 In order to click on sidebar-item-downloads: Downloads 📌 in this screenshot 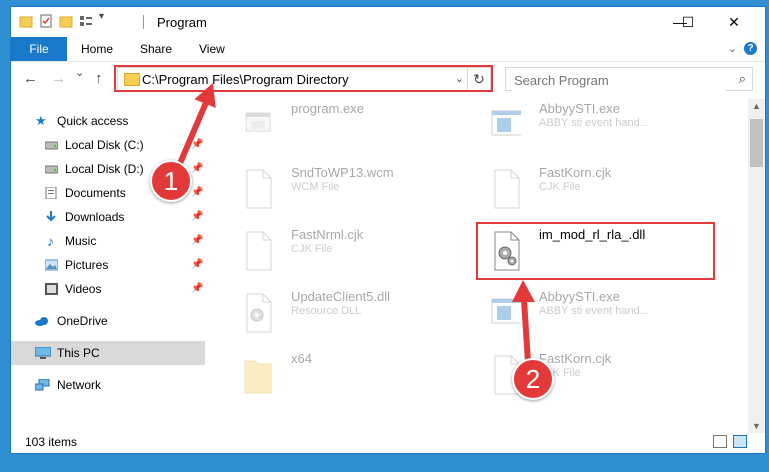, I will do `click(108, 217)`.